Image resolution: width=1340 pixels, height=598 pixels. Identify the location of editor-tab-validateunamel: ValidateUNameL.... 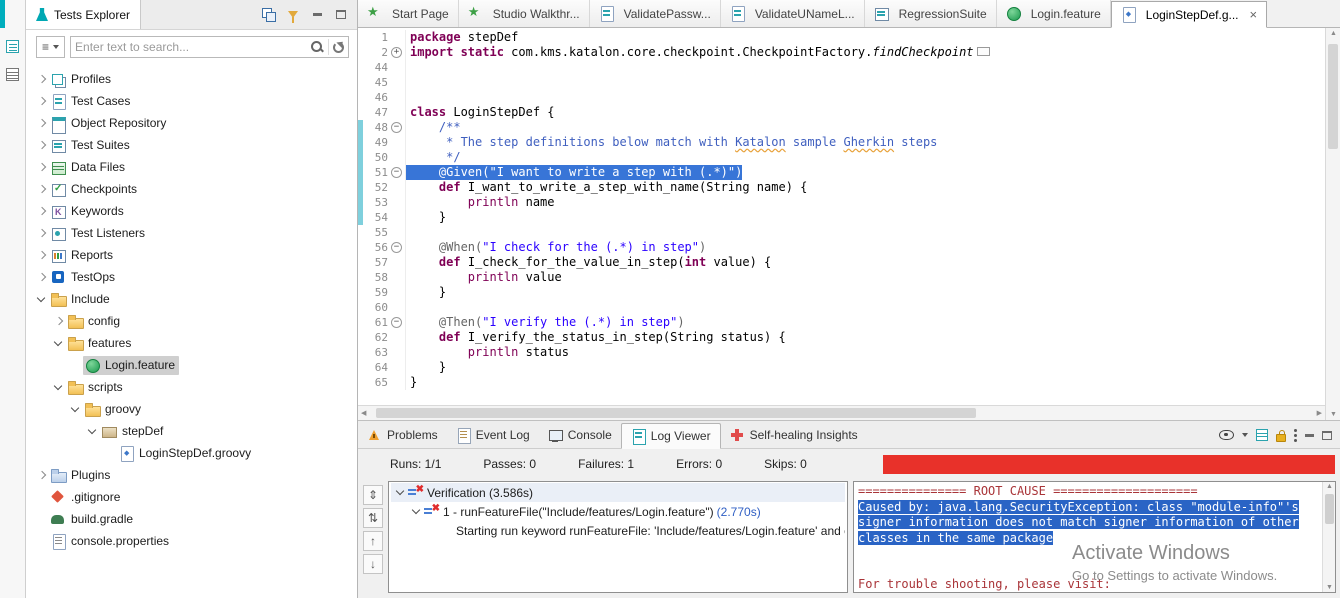
(792, 13).